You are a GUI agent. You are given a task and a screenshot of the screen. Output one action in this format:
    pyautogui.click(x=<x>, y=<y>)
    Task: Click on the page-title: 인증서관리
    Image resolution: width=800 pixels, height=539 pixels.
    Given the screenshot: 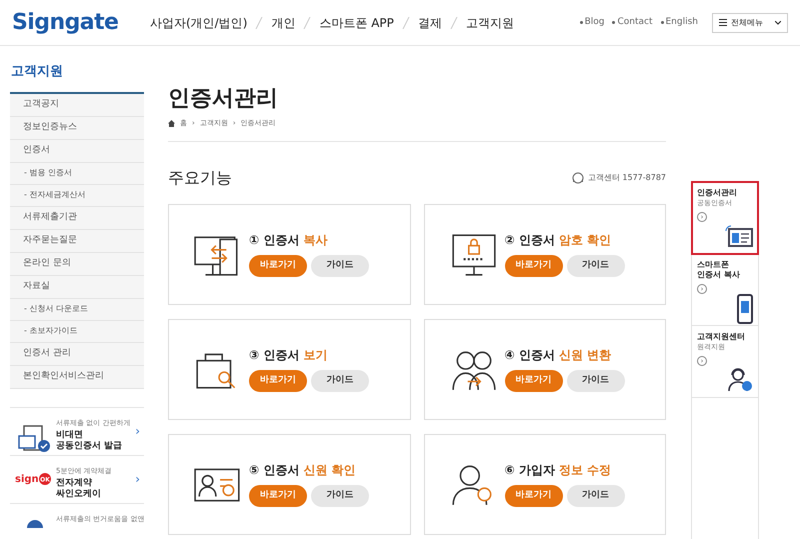 What is the action you would take?
    pyautogui.click(x=223, y=99)
    